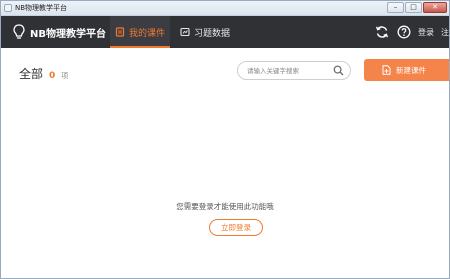  I want to click on window-titlebar: NB物理教学平台 – □ ✕, so click(225, 8).